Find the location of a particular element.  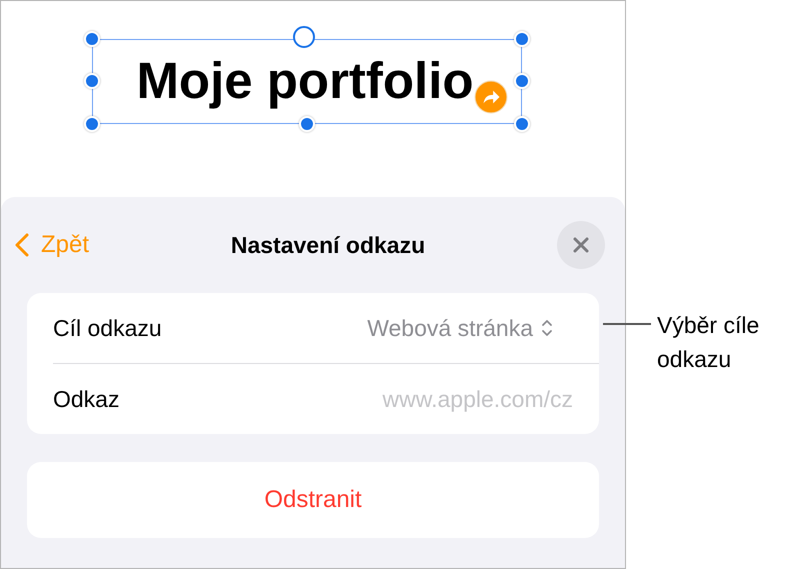

sheet-title: Nastavení odkazu is located at coordinates (328, 245).